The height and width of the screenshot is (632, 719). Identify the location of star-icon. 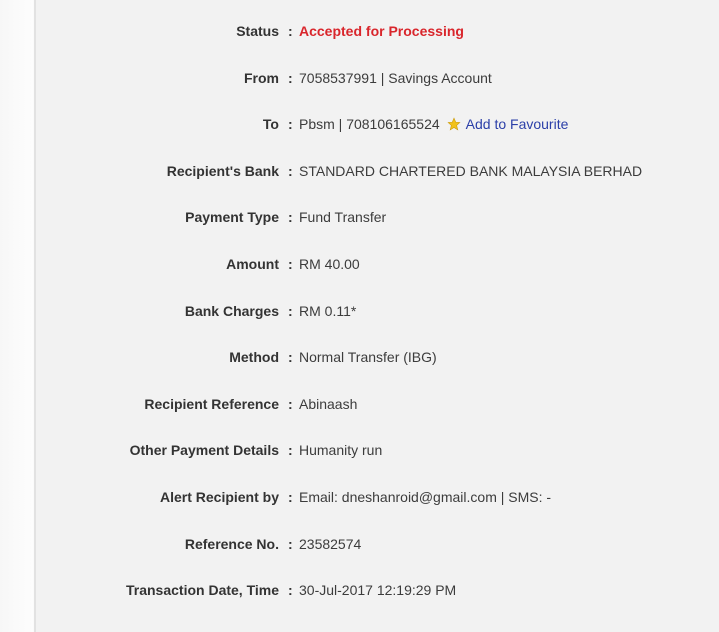
(453, 117).